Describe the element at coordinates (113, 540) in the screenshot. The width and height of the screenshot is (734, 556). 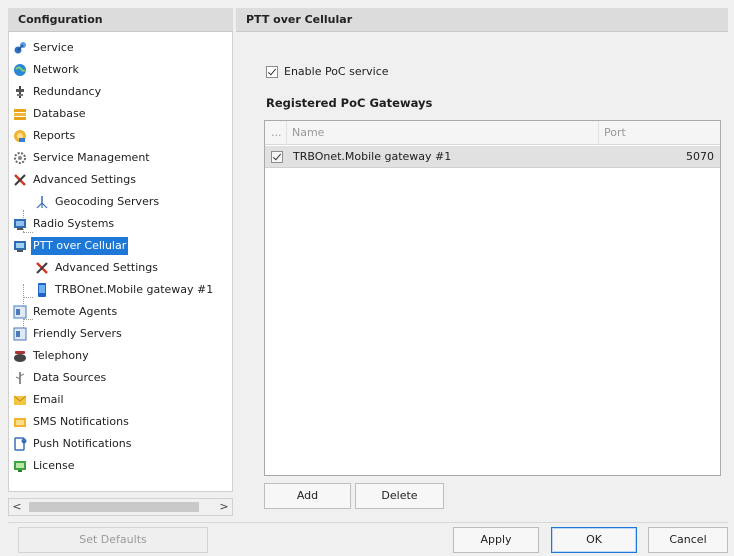
I see `set-defaults-button: Set Defaults` at that location.